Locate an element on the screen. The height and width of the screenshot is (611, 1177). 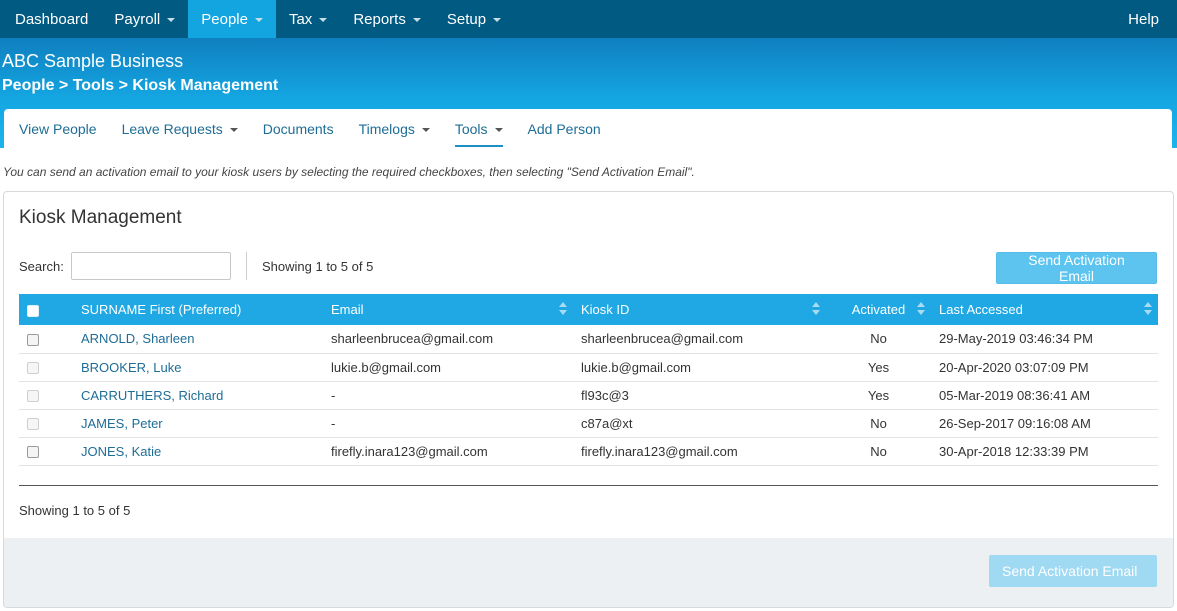
send-activation-email-button: Send Activation Email is located at coordinates (1076, 268).